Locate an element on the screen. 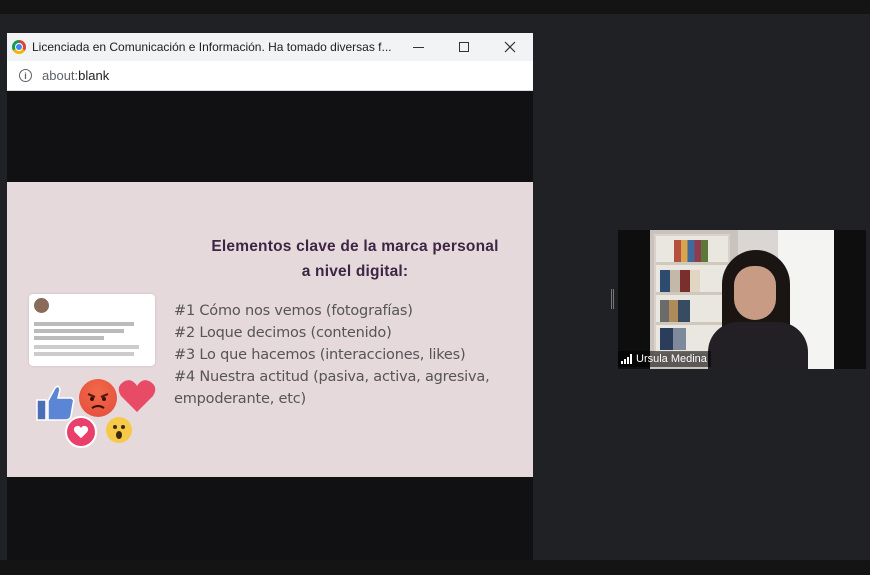 The image size is (870, 575). wow-emoji-icon is located at coordinates (119, 430).